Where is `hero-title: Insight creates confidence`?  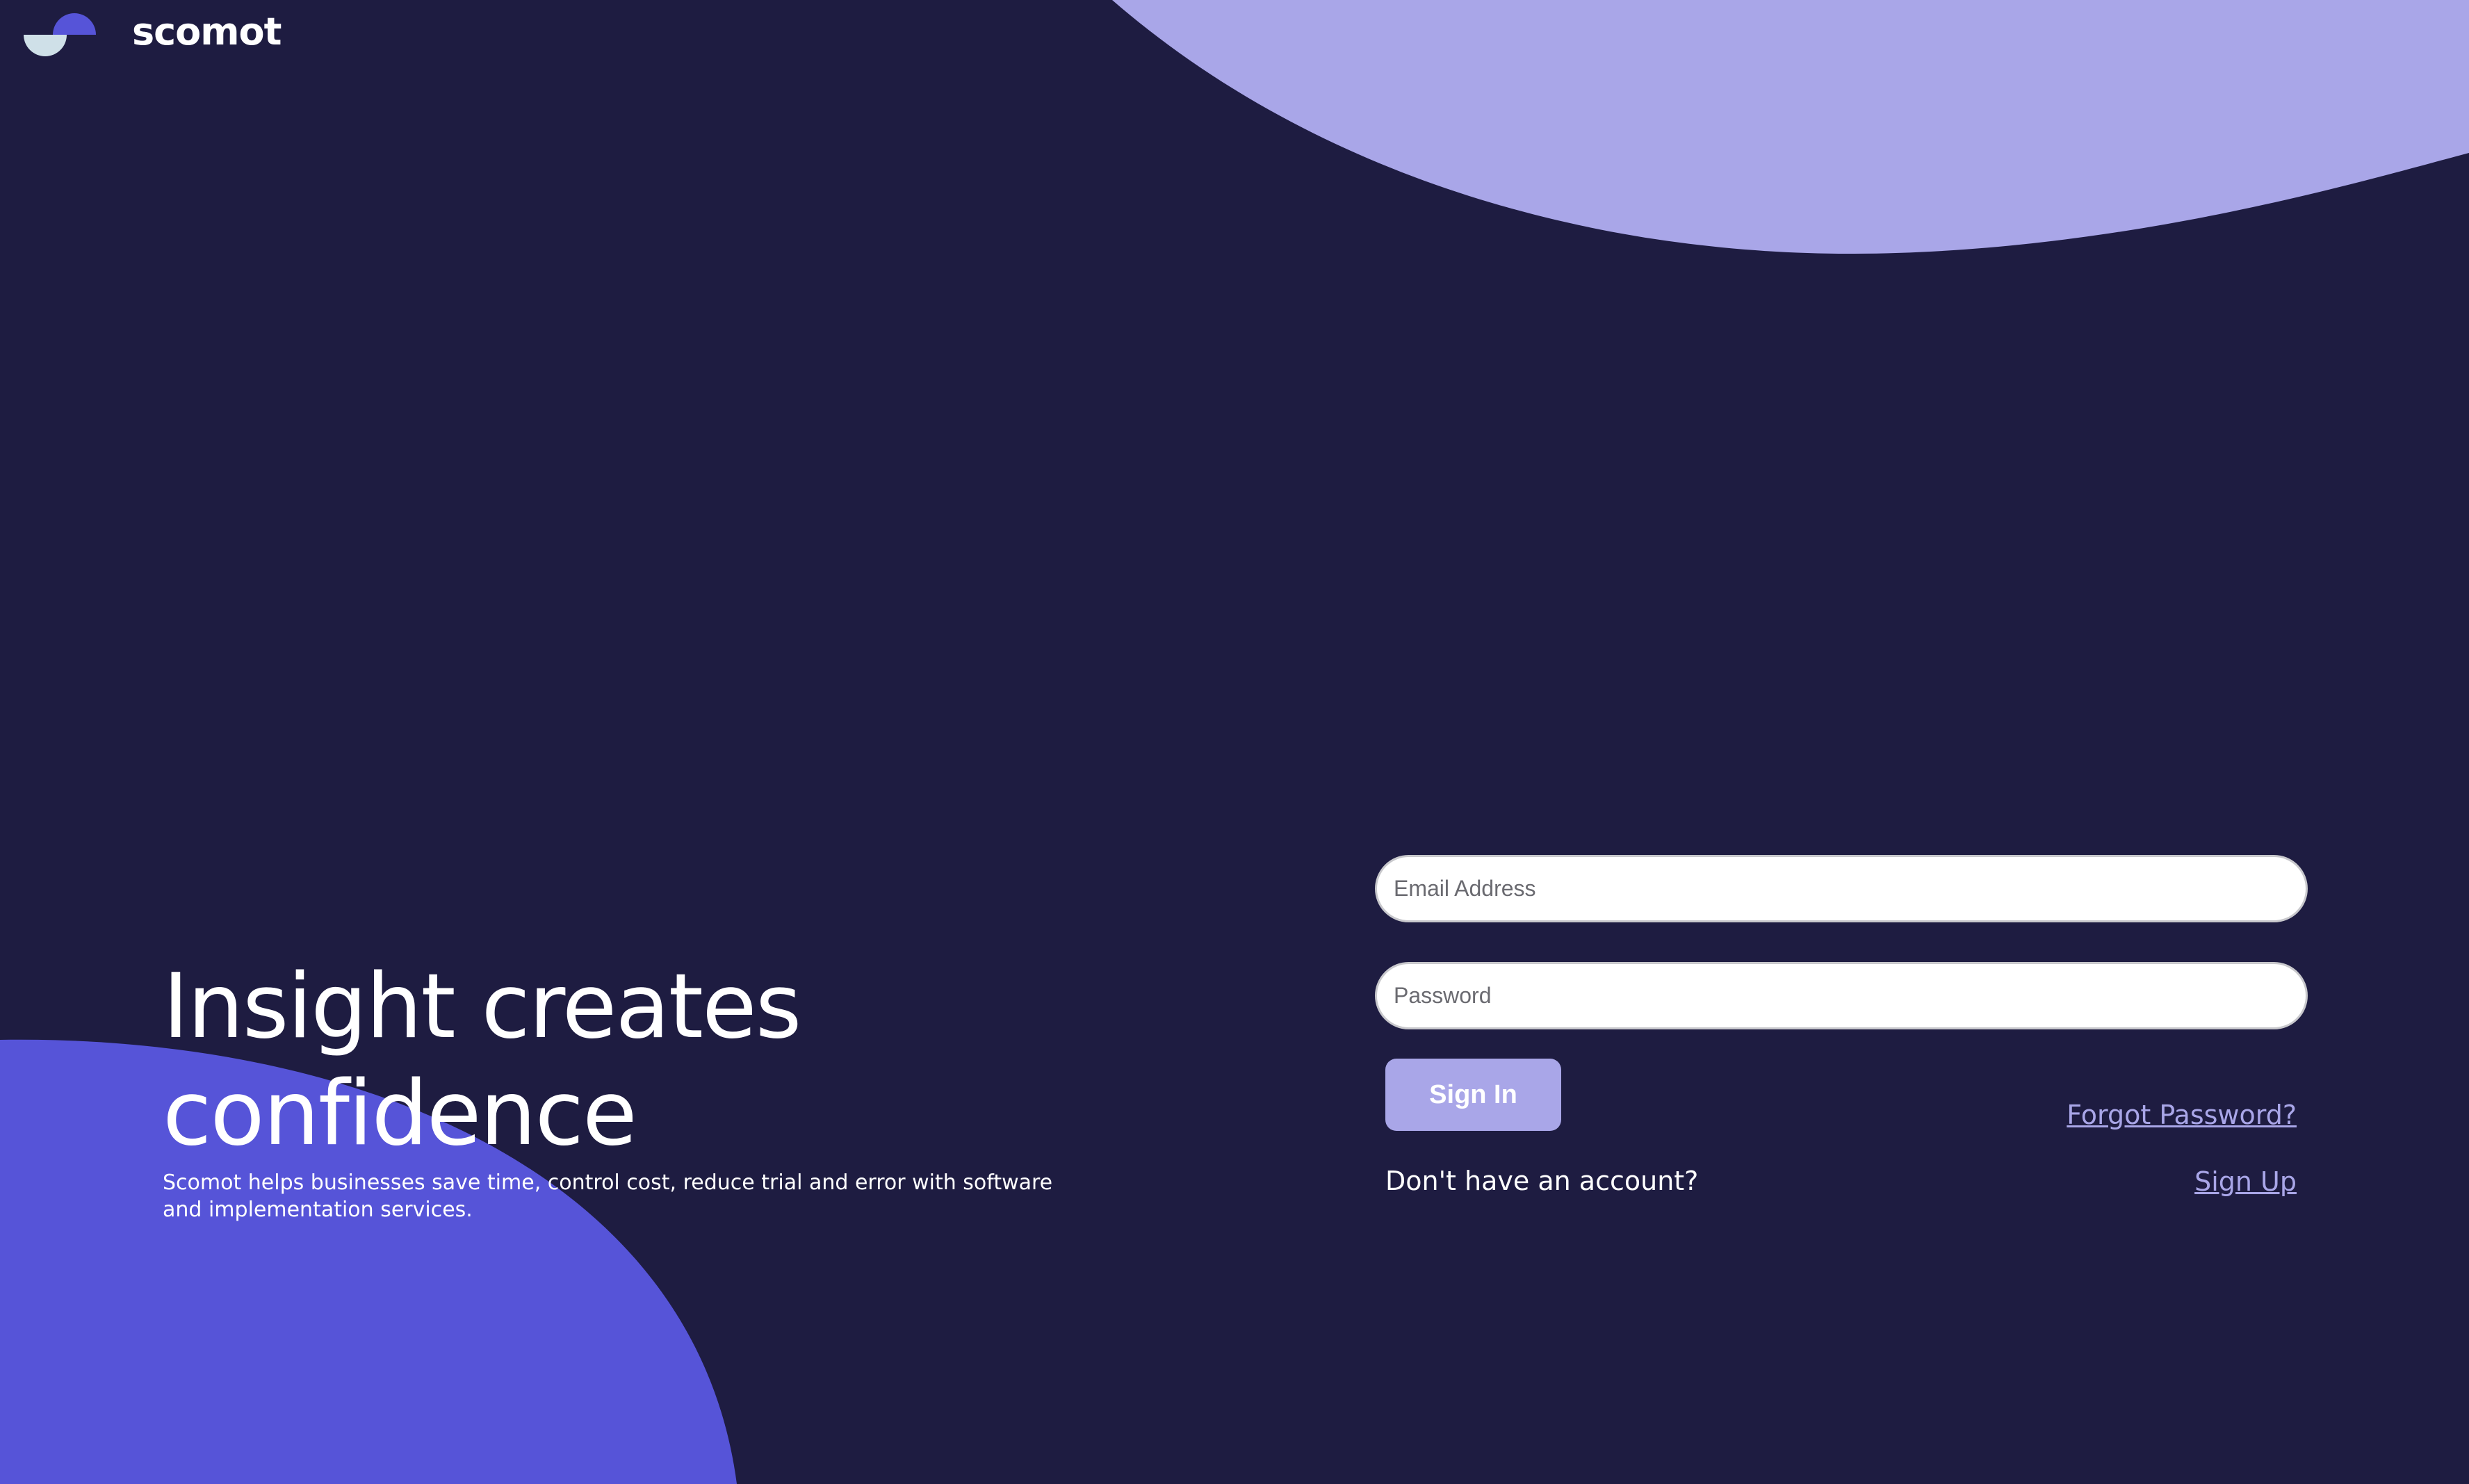
hero-title: Insight creates confidence is located at coordinates (482, 1060).